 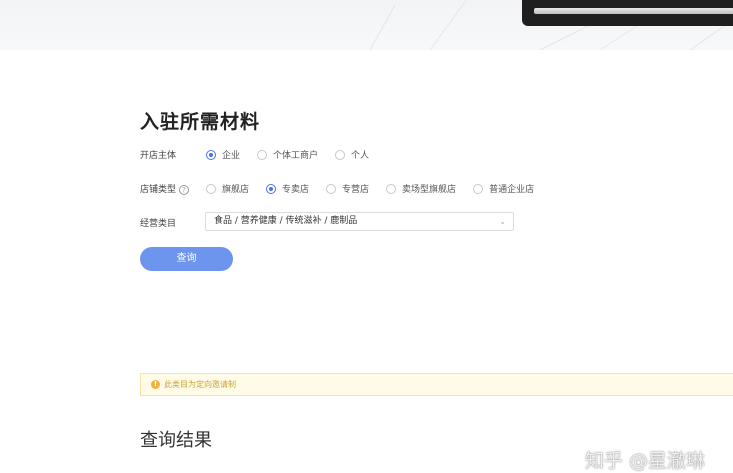 I want to click on category-select-value: 食品 / 营养健康 / 传统滋补 / 鹿制品, so click(x=286, y=221).